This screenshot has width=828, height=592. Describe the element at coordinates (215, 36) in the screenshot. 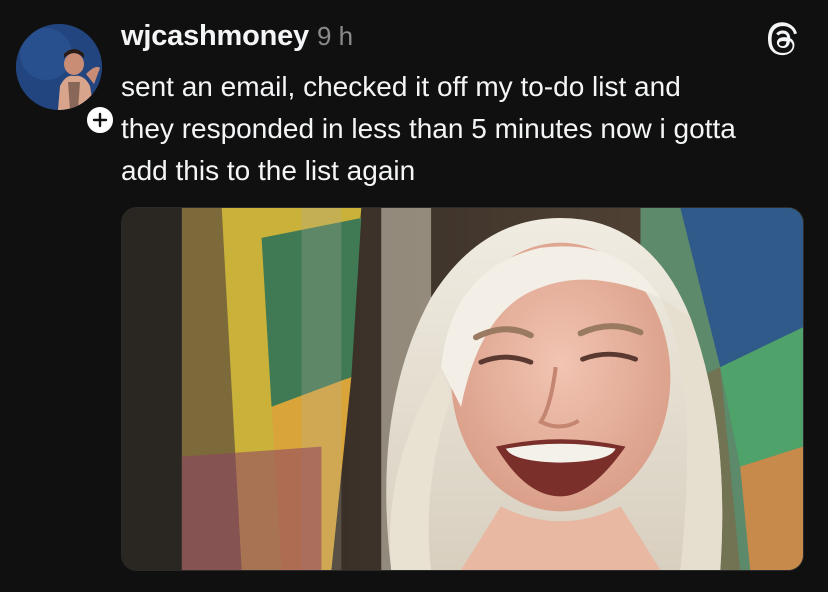

I see `author-username: wjcashmoney` at that location.